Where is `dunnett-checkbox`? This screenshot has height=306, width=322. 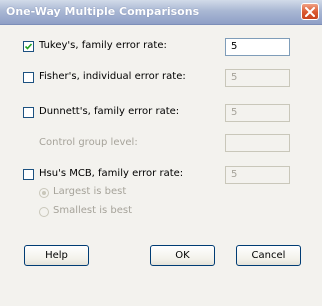
dunnett-checkbox is located at coordinates (28, 112).